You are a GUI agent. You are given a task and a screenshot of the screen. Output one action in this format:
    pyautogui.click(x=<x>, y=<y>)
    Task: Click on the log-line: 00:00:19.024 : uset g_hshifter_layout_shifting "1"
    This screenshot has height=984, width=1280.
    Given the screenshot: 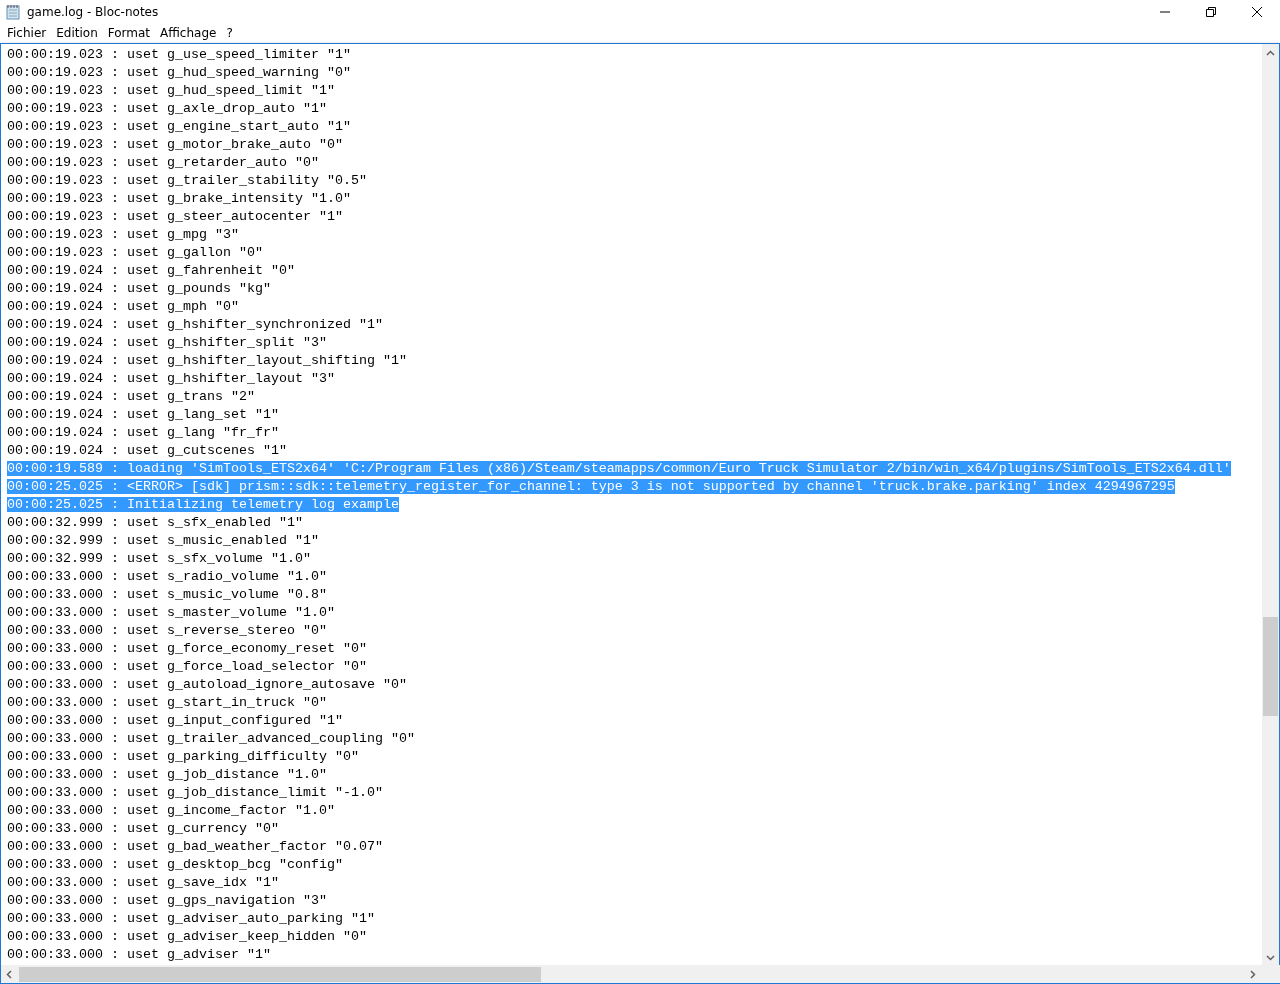 What is the action you would take?
    pyautogui.click(x=207, y=360)
    